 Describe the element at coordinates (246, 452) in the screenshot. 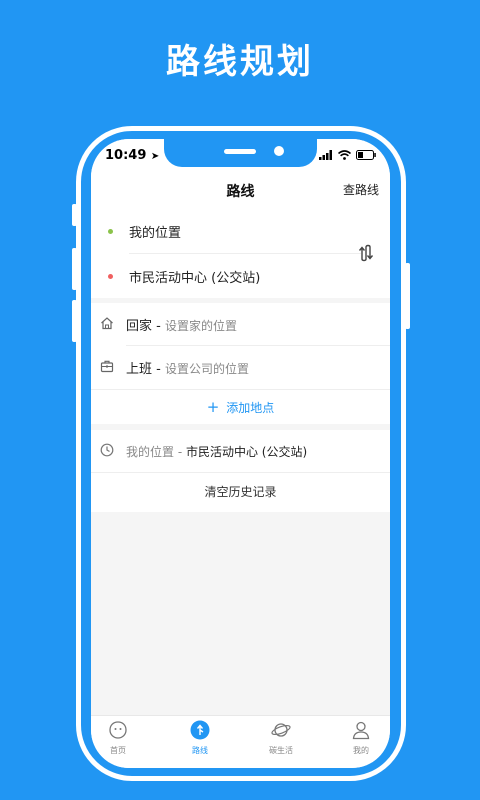

I see `history-to: 市民活动中心 (公交站)` at that location.